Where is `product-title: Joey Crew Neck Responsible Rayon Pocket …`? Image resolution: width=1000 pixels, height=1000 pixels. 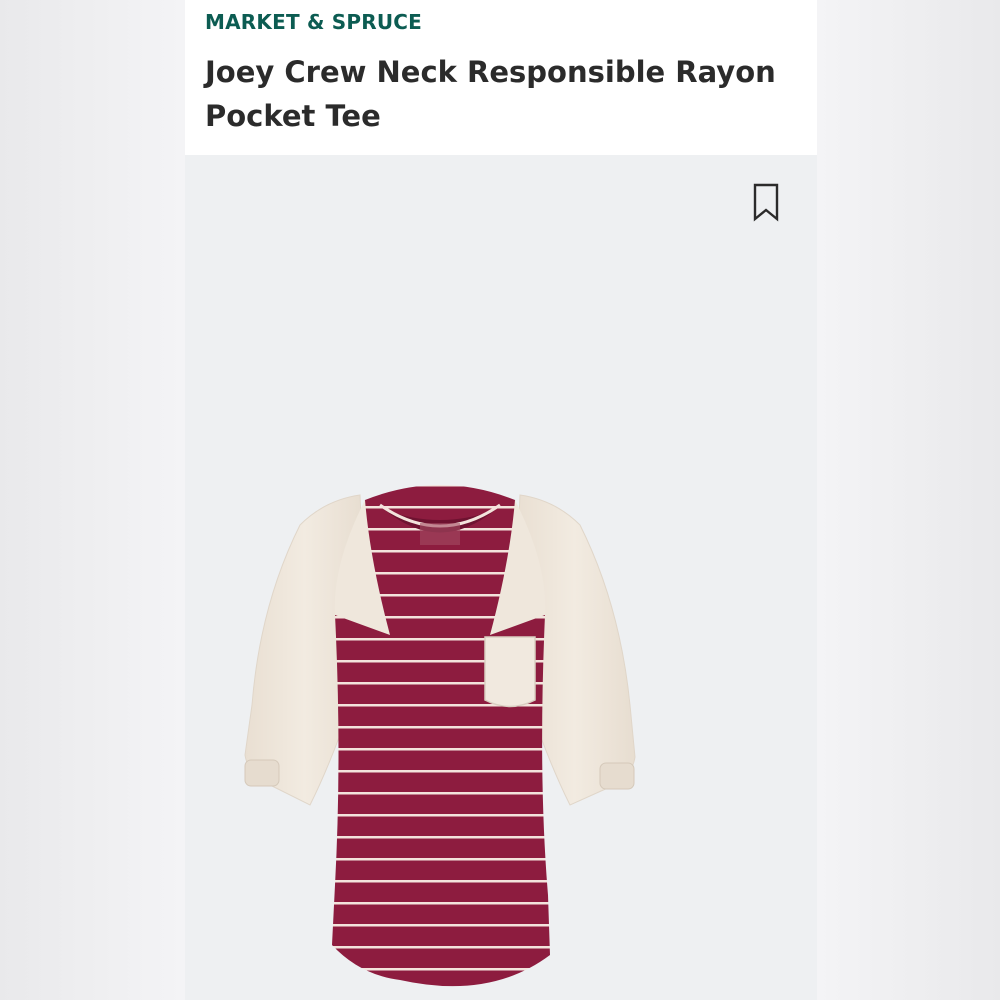 product-title: Joey Crew Neck Responsible Rayon Pocket … is located at coordinates (490, 94).